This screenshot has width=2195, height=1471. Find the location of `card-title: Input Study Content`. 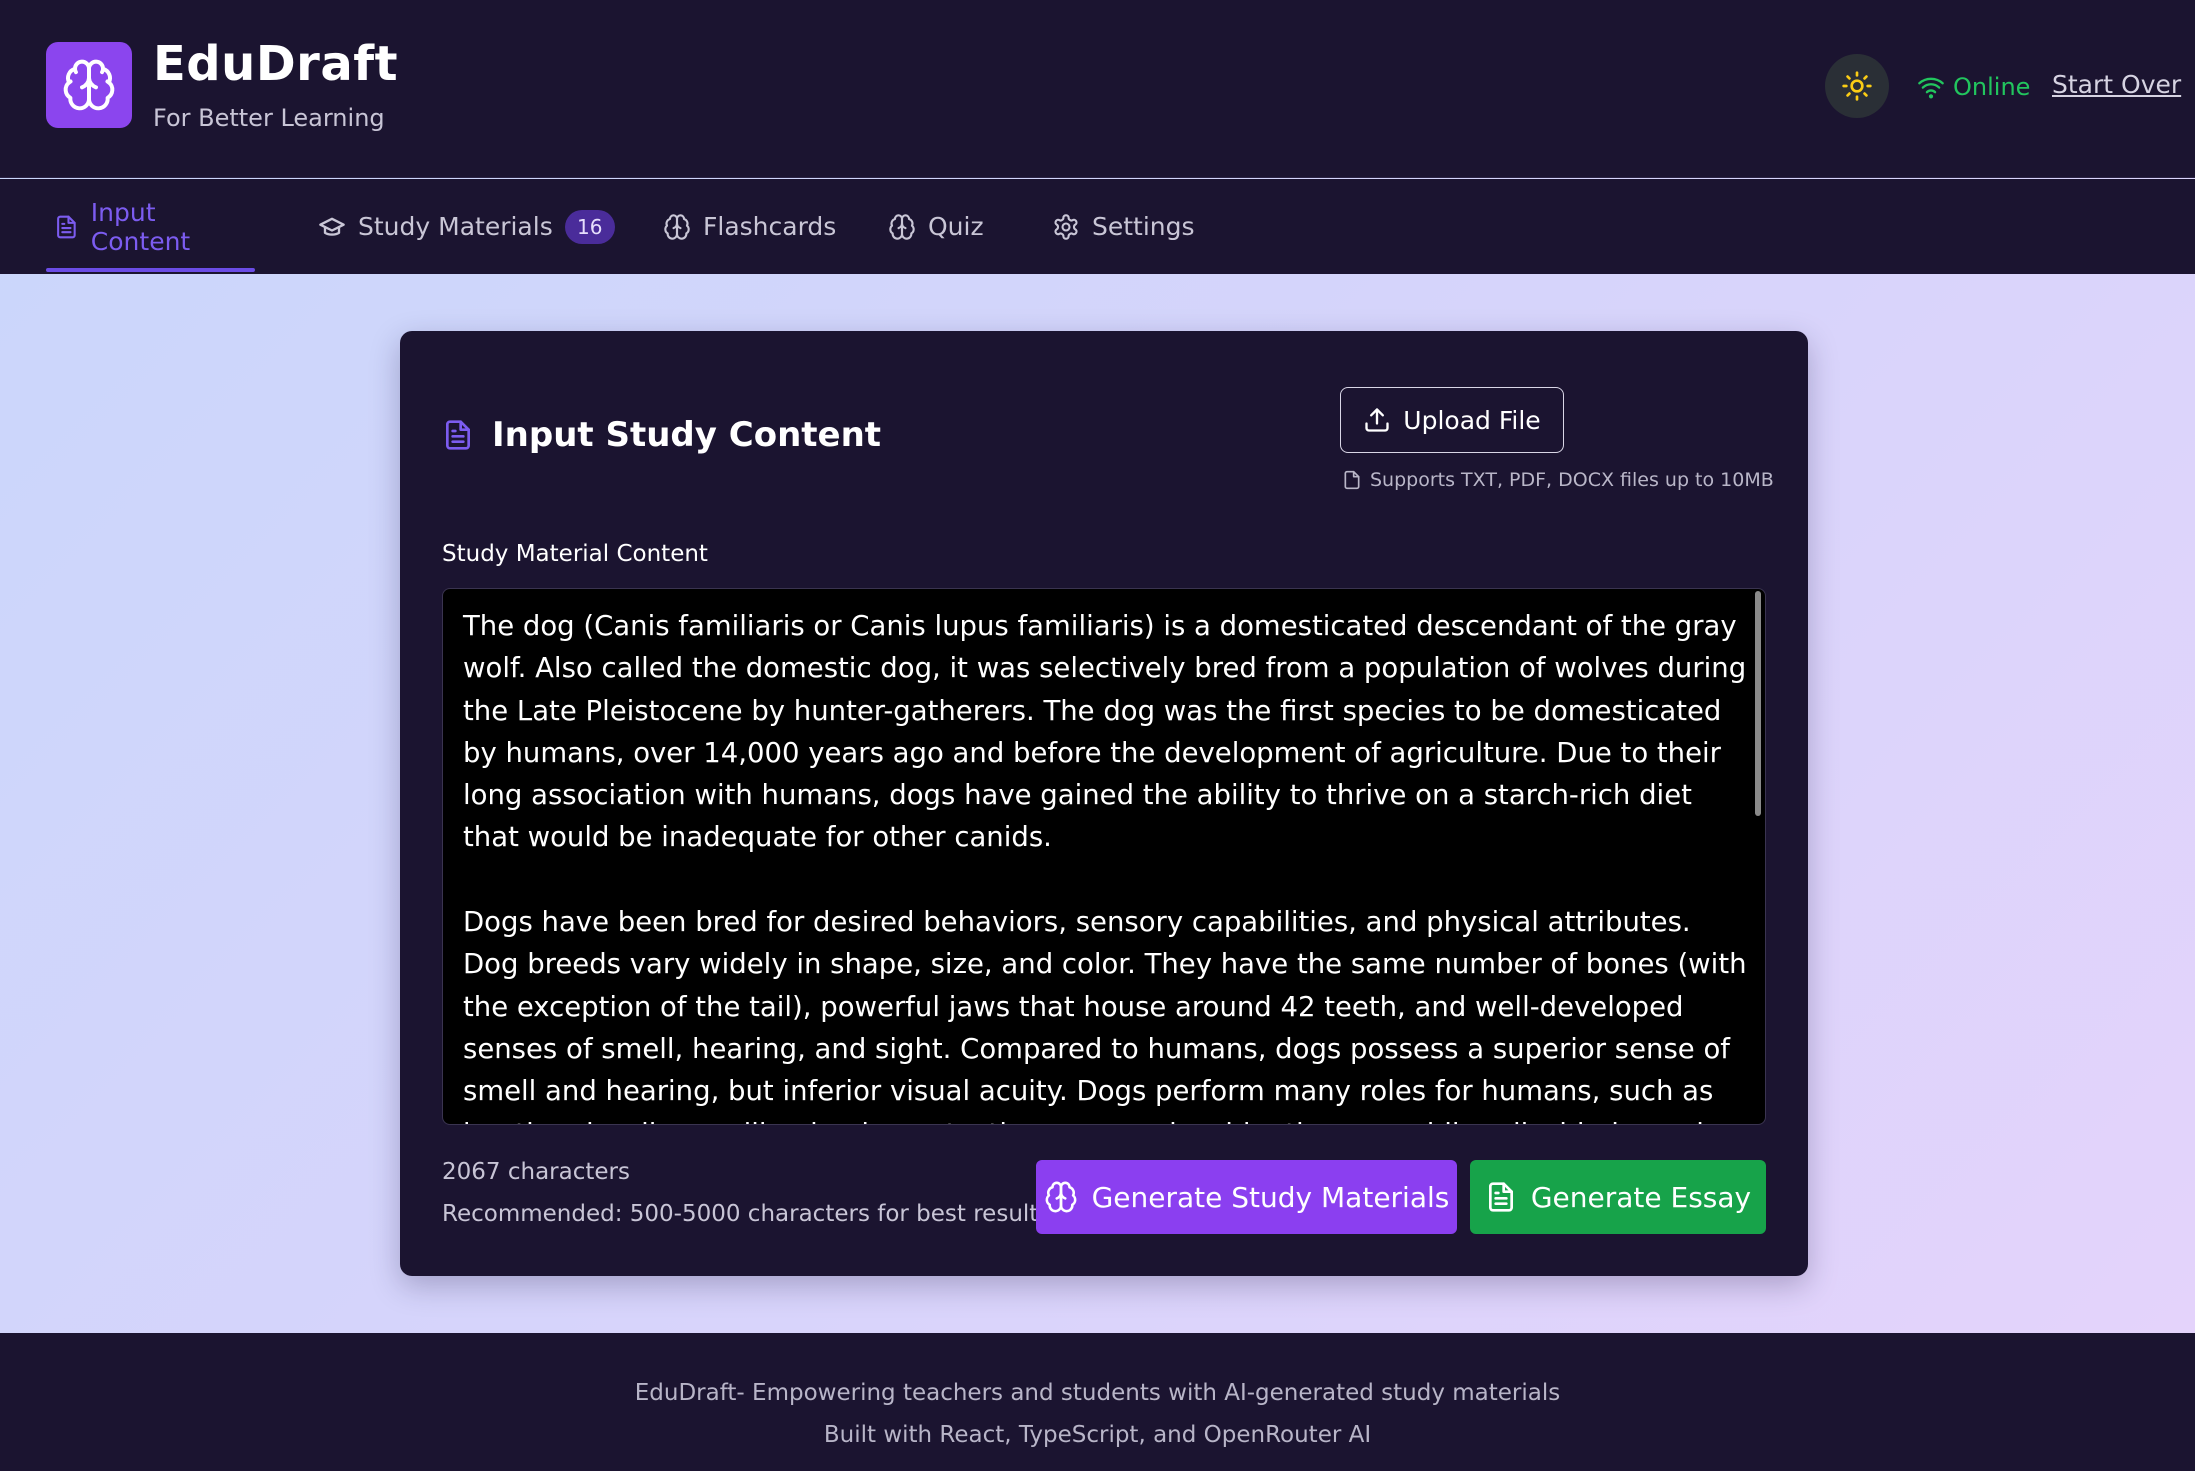

card-title: Input Study Content is located at coordinates (661, 435).